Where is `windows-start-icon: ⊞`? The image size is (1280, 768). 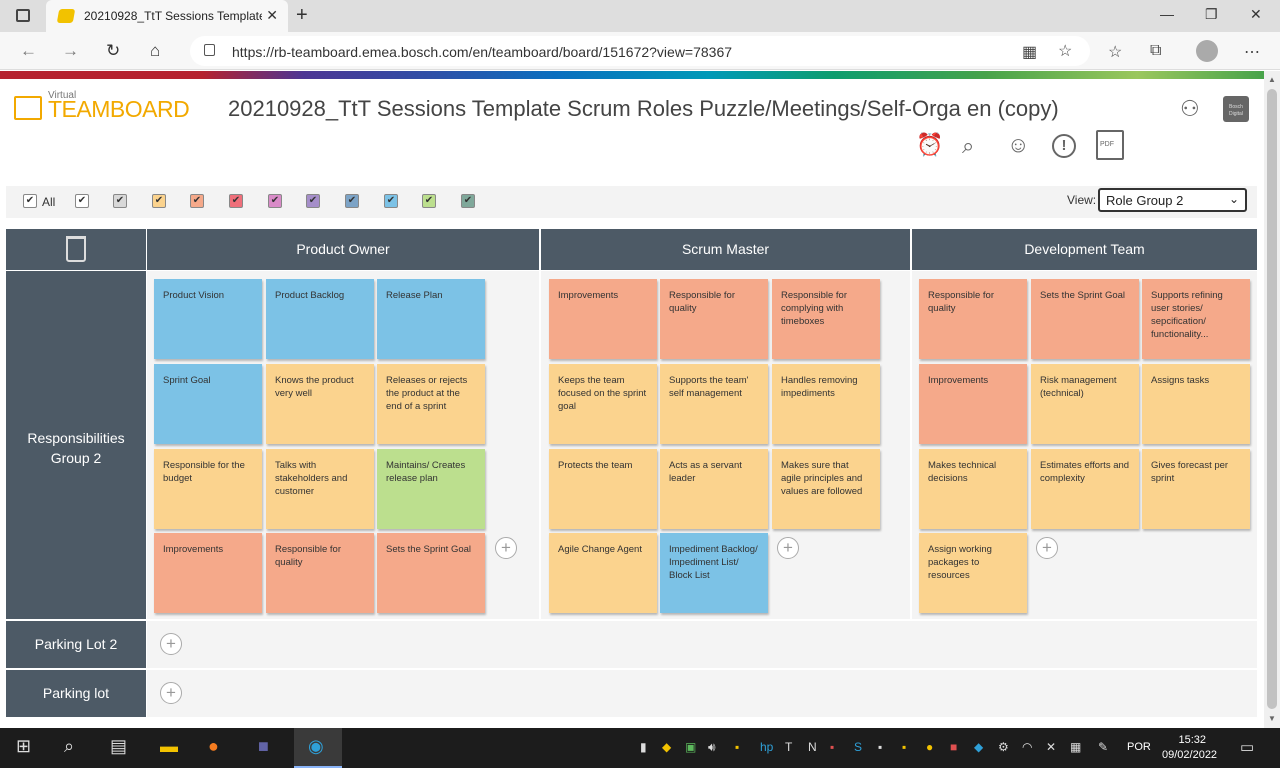
windows-start-icon: ⊞ is located at coordinates (23, 746).